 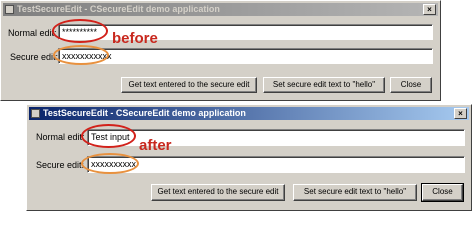 What do you see at coordinates (276, 164) in the screenshot?
I see `after-secure-edit-field: xxxxxxxxxx` at bounding box center [276, 164].